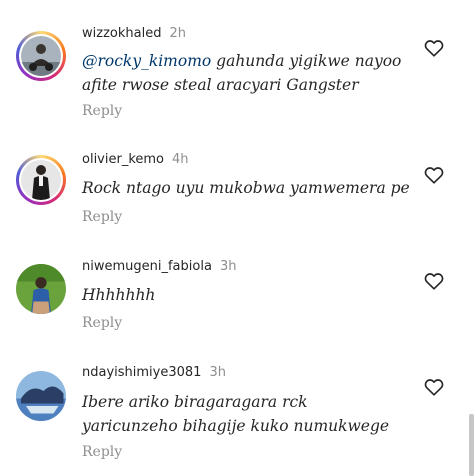 This screenshot has height=476, width=474. I want to click on comment-mention-link: @rocky_kimomo, so click(146, 61).